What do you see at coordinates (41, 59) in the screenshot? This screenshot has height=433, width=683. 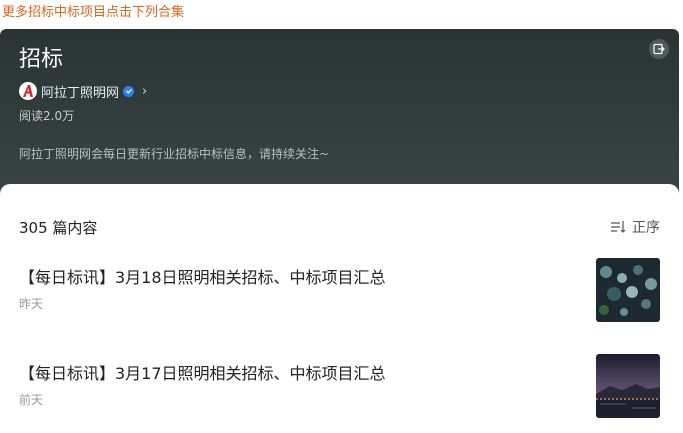 I see `collection-title: 招标` at bounding box center [41, 59].